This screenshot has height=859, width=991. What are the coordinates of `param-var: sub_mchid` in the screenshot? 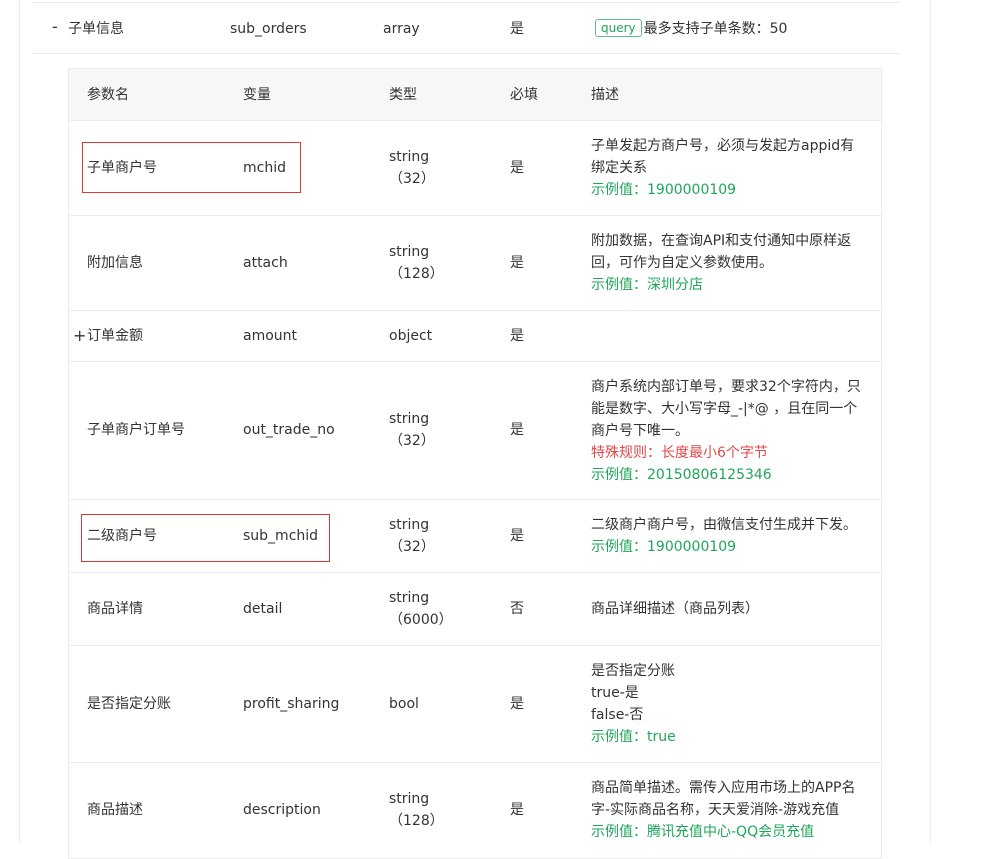 It's located at (281, 536).